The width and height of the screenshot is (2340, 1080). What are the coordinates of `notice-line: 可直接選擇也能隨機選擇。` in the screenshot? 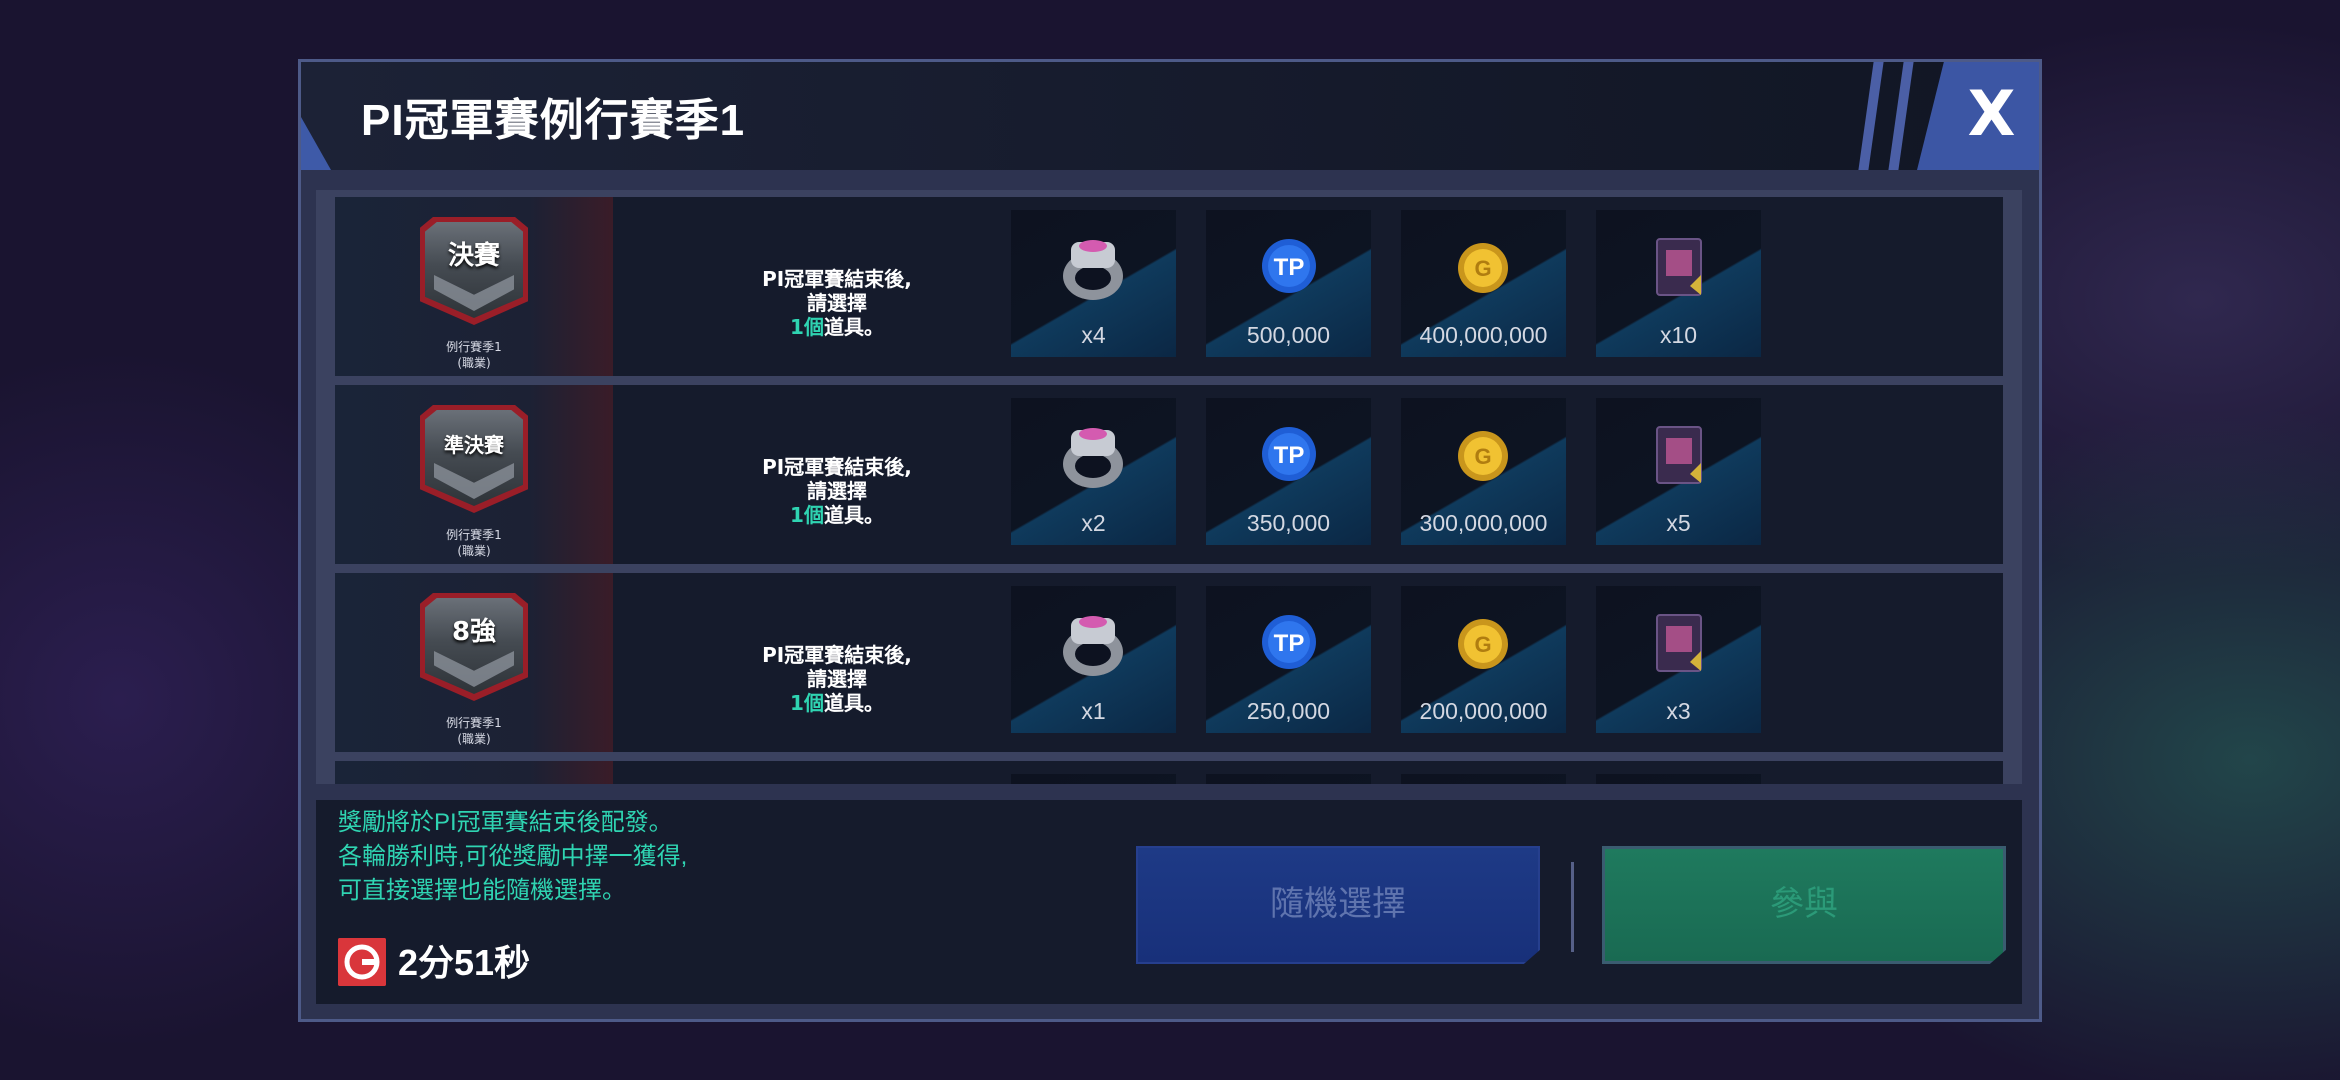 It's located at (482, 890).